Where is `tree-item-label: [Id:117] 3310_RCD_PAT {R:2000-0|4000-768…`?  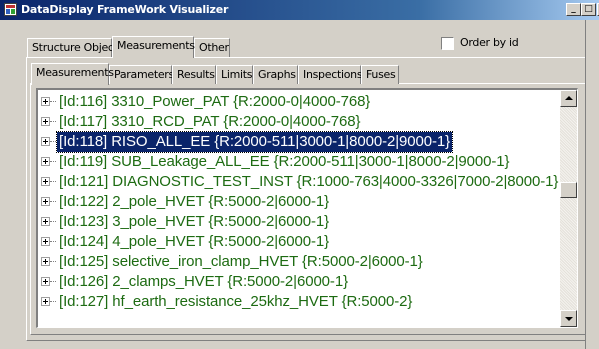
tree-item-label: [Id:117] 3310_RCD_PAT {R:2000-0|4000-768… is located at coordinates (209, 122).